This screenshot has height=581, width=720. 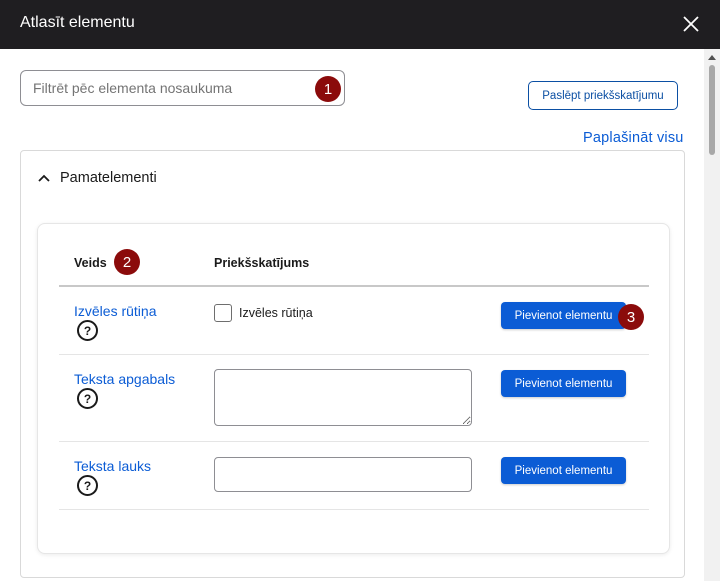 What do you see at coordinates (343, 474) in the screenshot?
I see `preview-text-input` at bounding box center [343, 474].